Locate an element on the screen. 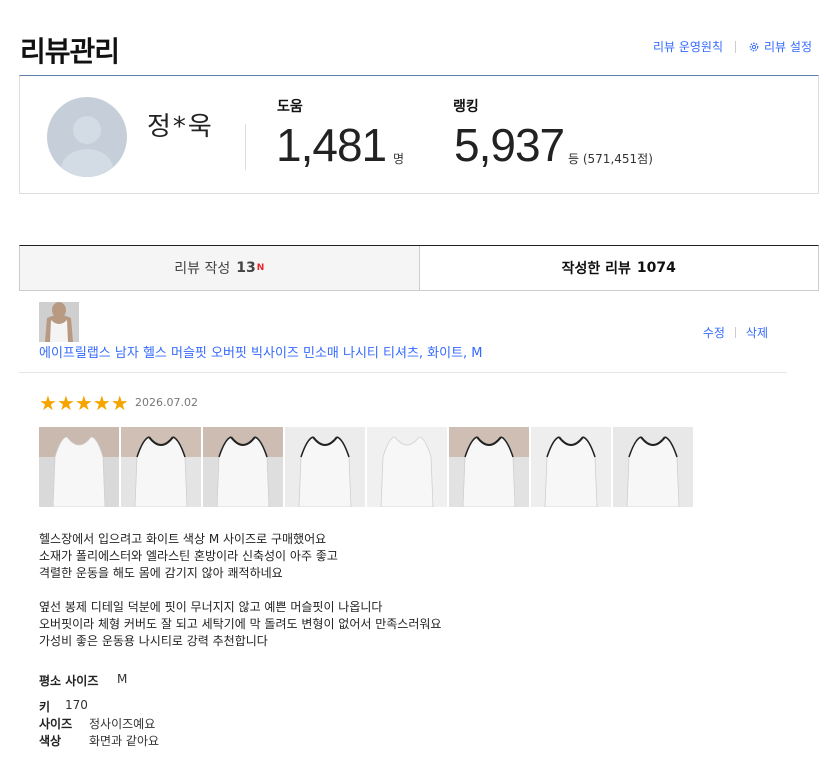  review-tabs: 리뷰 작성 13 N 작성한 리뷰 1074 is located at coordinates (419, 268).